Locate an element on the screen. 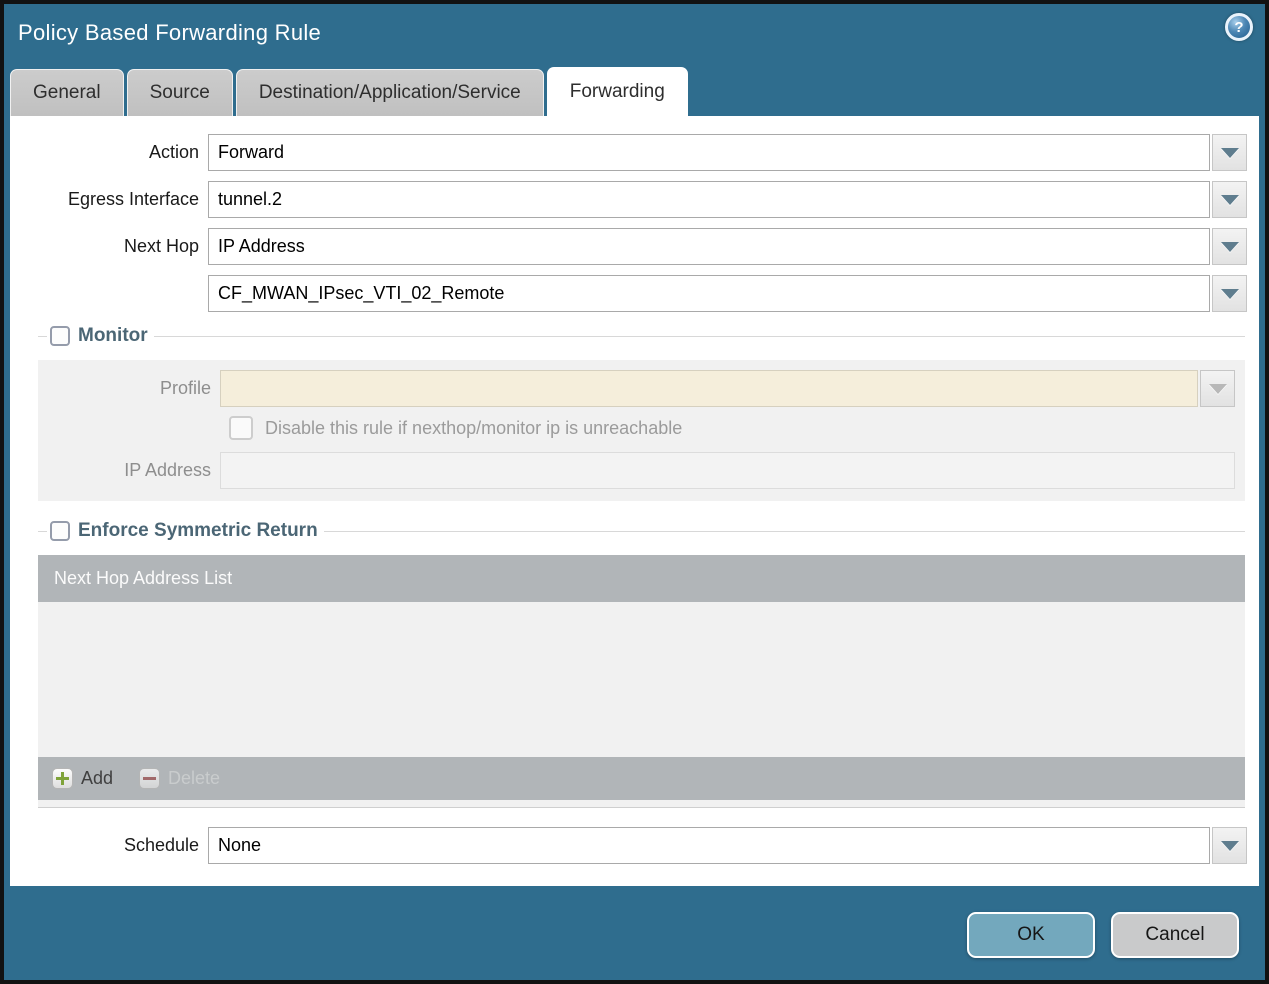  monitor-ip-address-row: IP Address is located at coordinates (636, 470).